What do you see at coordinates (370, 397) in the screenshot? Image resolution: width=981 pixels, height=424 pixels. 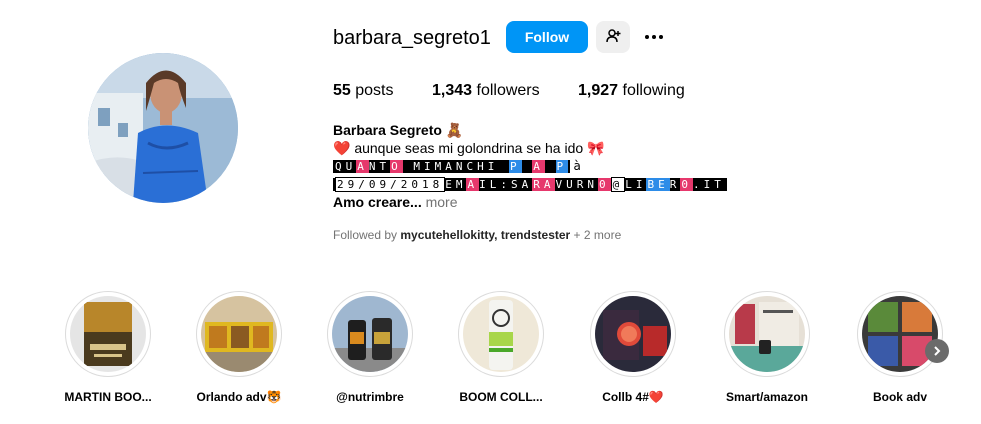 I see `highlight-label: @nutrimbre` at bounding box center [370, 397].